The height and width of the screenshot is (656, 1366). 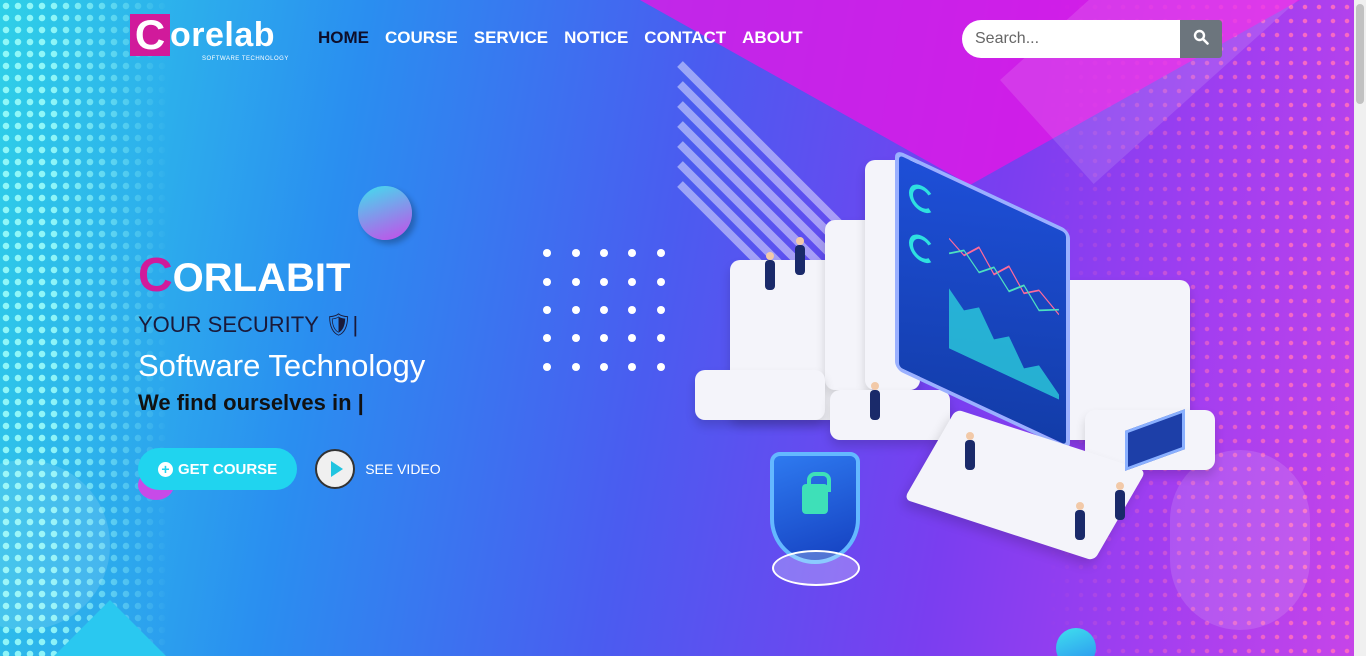 What do you see at coordinates (402, 469) in the screenshot?
I see `see-video-link: SEE VIDEO` at bounding box center [402, 469].